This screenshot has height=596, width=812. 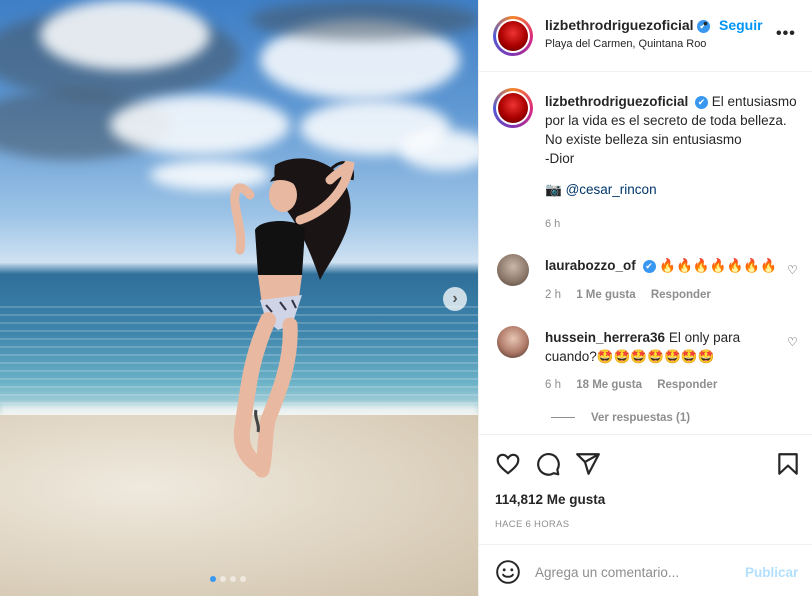 I want to click on comment-body: 🔥🔥🔥🔥🔥🔥🔥, so click(x=718, y=265).